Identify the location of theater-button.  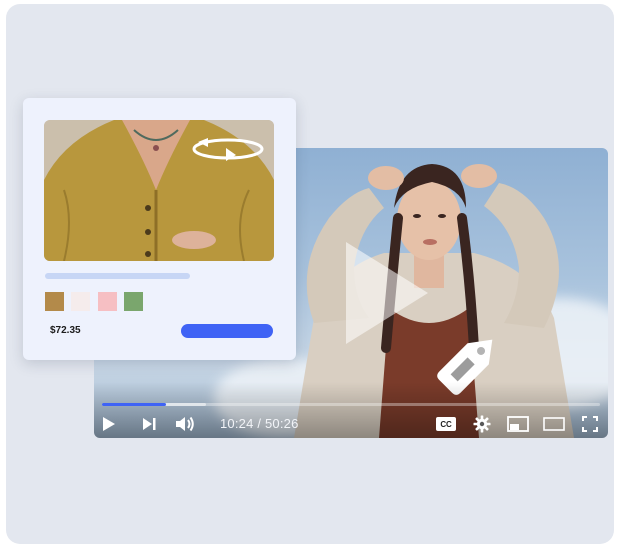
(554, 424).